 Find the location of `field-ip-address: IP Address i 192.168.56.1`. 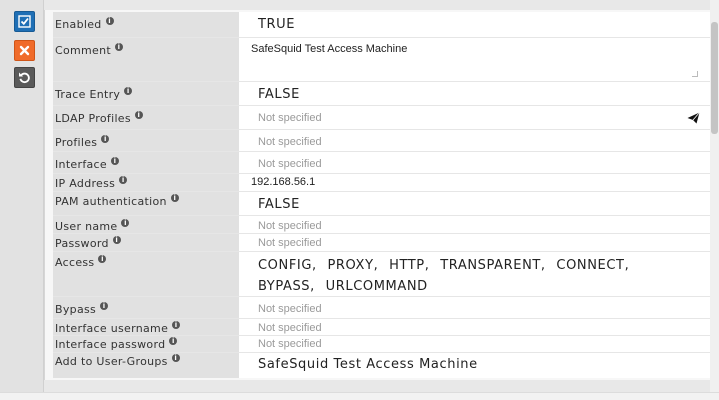

field-ip-address: IP Address i 192.168.56.1 is located at coordinates (381, 183).